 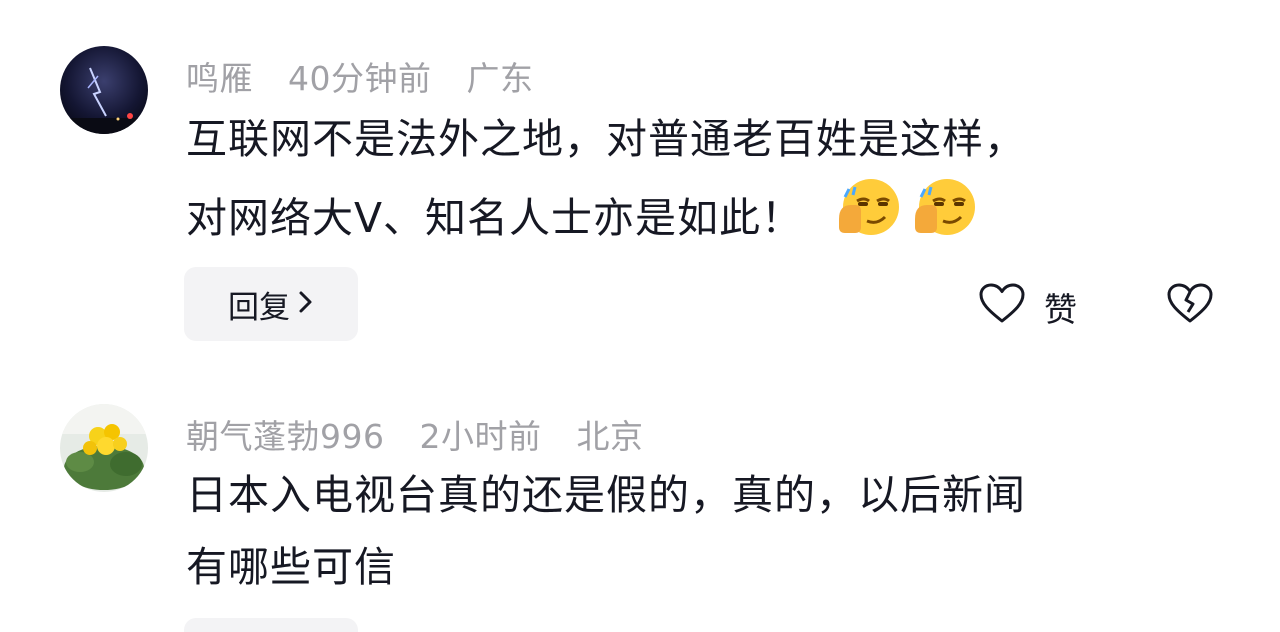 I want to click on timestamp: 40分钟前, so click(x=360, y=78).